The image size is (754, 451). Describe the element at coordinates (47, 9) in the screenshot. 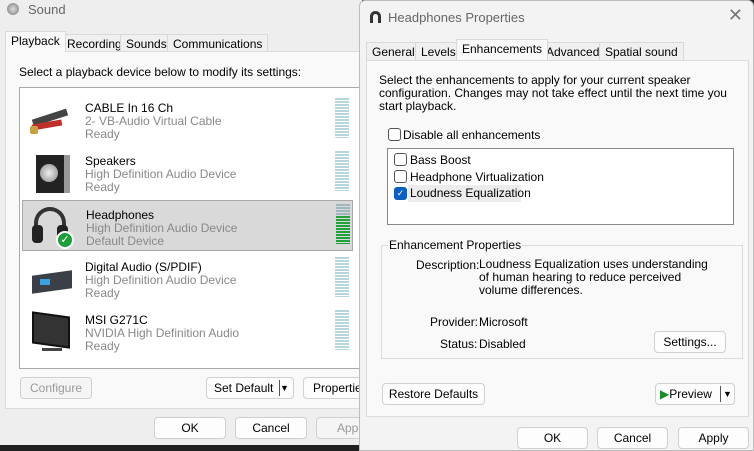

I see `window-title: Sound` at that location.